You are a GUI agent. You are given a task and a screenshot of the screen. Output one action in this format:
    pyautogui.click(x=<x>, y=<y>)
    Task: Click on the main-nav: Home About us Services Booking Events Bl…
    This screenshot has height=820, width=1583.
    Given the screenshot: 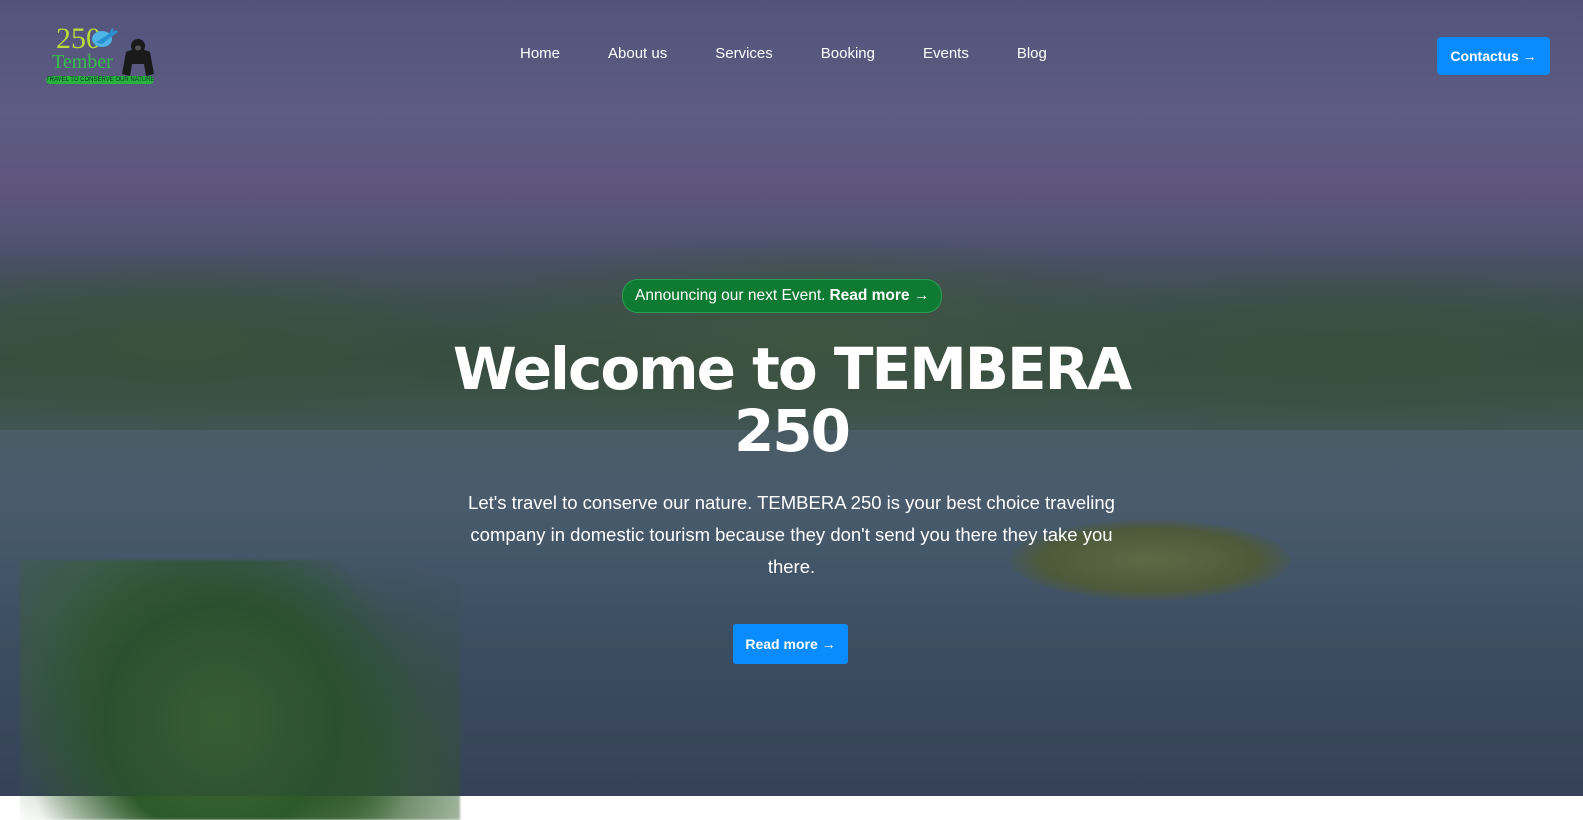 What is the action you would take?
    pyautogui.click(x=807, y=54)
    